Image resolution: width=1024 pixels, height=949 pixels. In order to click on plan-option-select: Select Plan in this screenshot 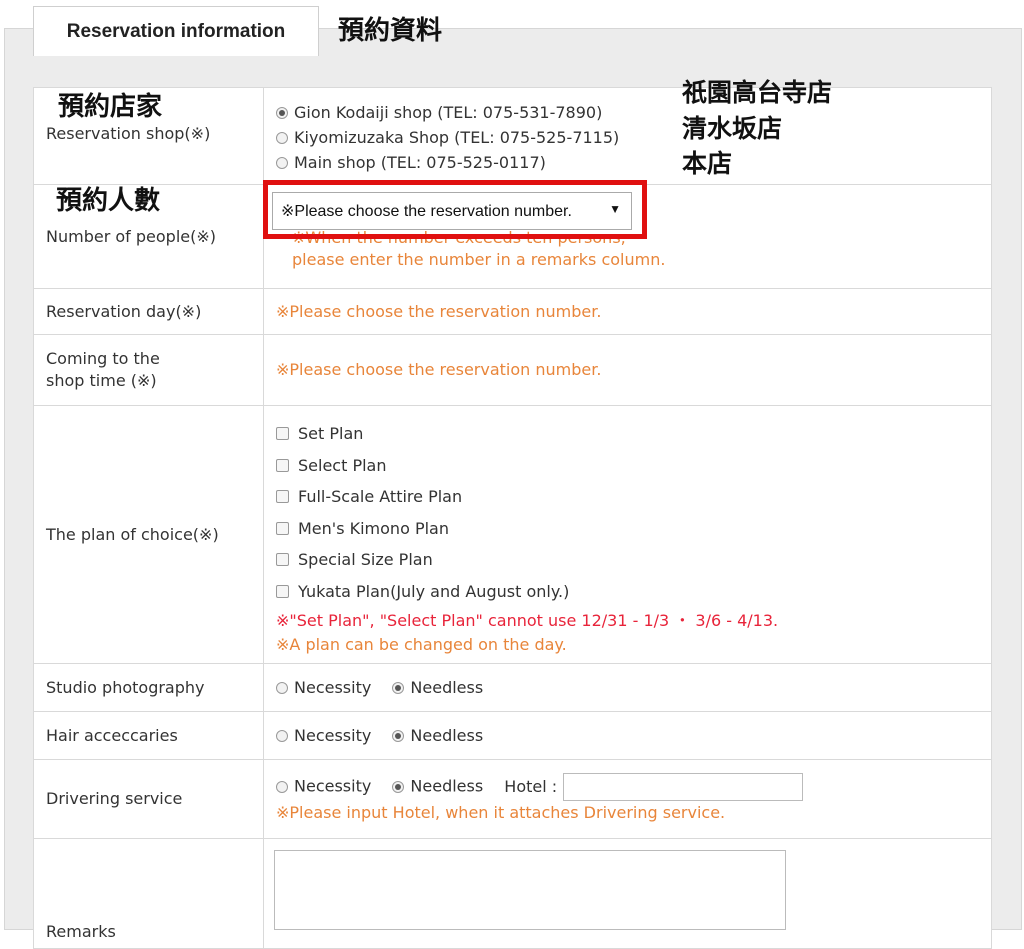, I will do `click(627, 466)`.